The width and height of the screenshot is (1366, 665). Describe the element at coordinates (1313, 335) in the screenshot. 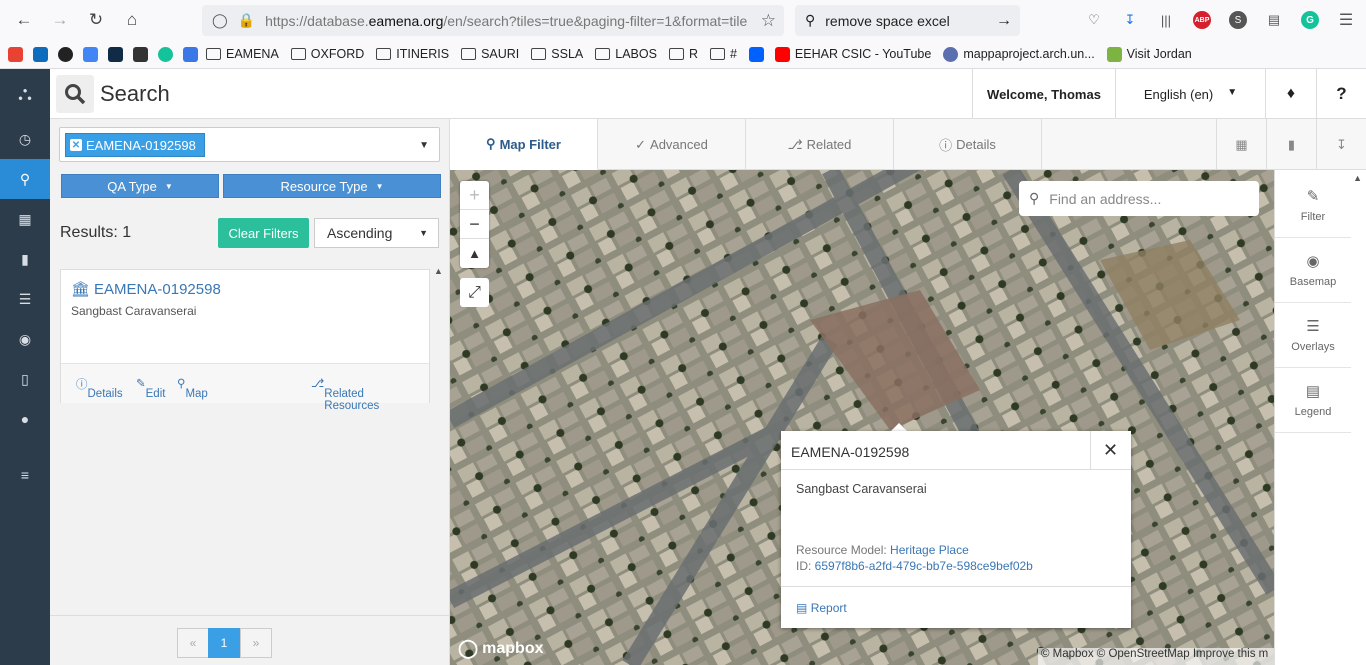

I see `overlays-tool: ☰ Overlays` at that location.